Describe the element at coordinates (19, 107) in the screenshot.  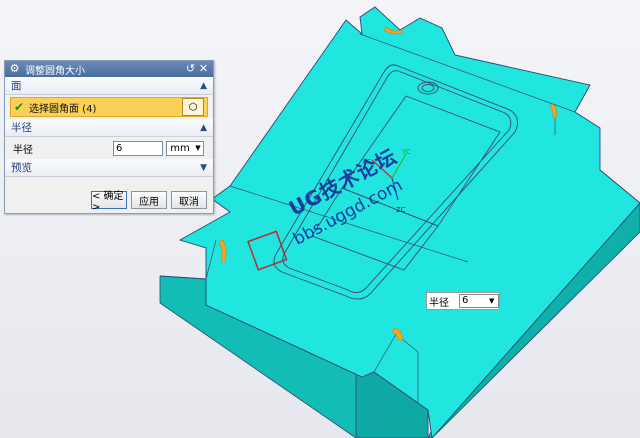
I see `check-icon: ✔` at that location.